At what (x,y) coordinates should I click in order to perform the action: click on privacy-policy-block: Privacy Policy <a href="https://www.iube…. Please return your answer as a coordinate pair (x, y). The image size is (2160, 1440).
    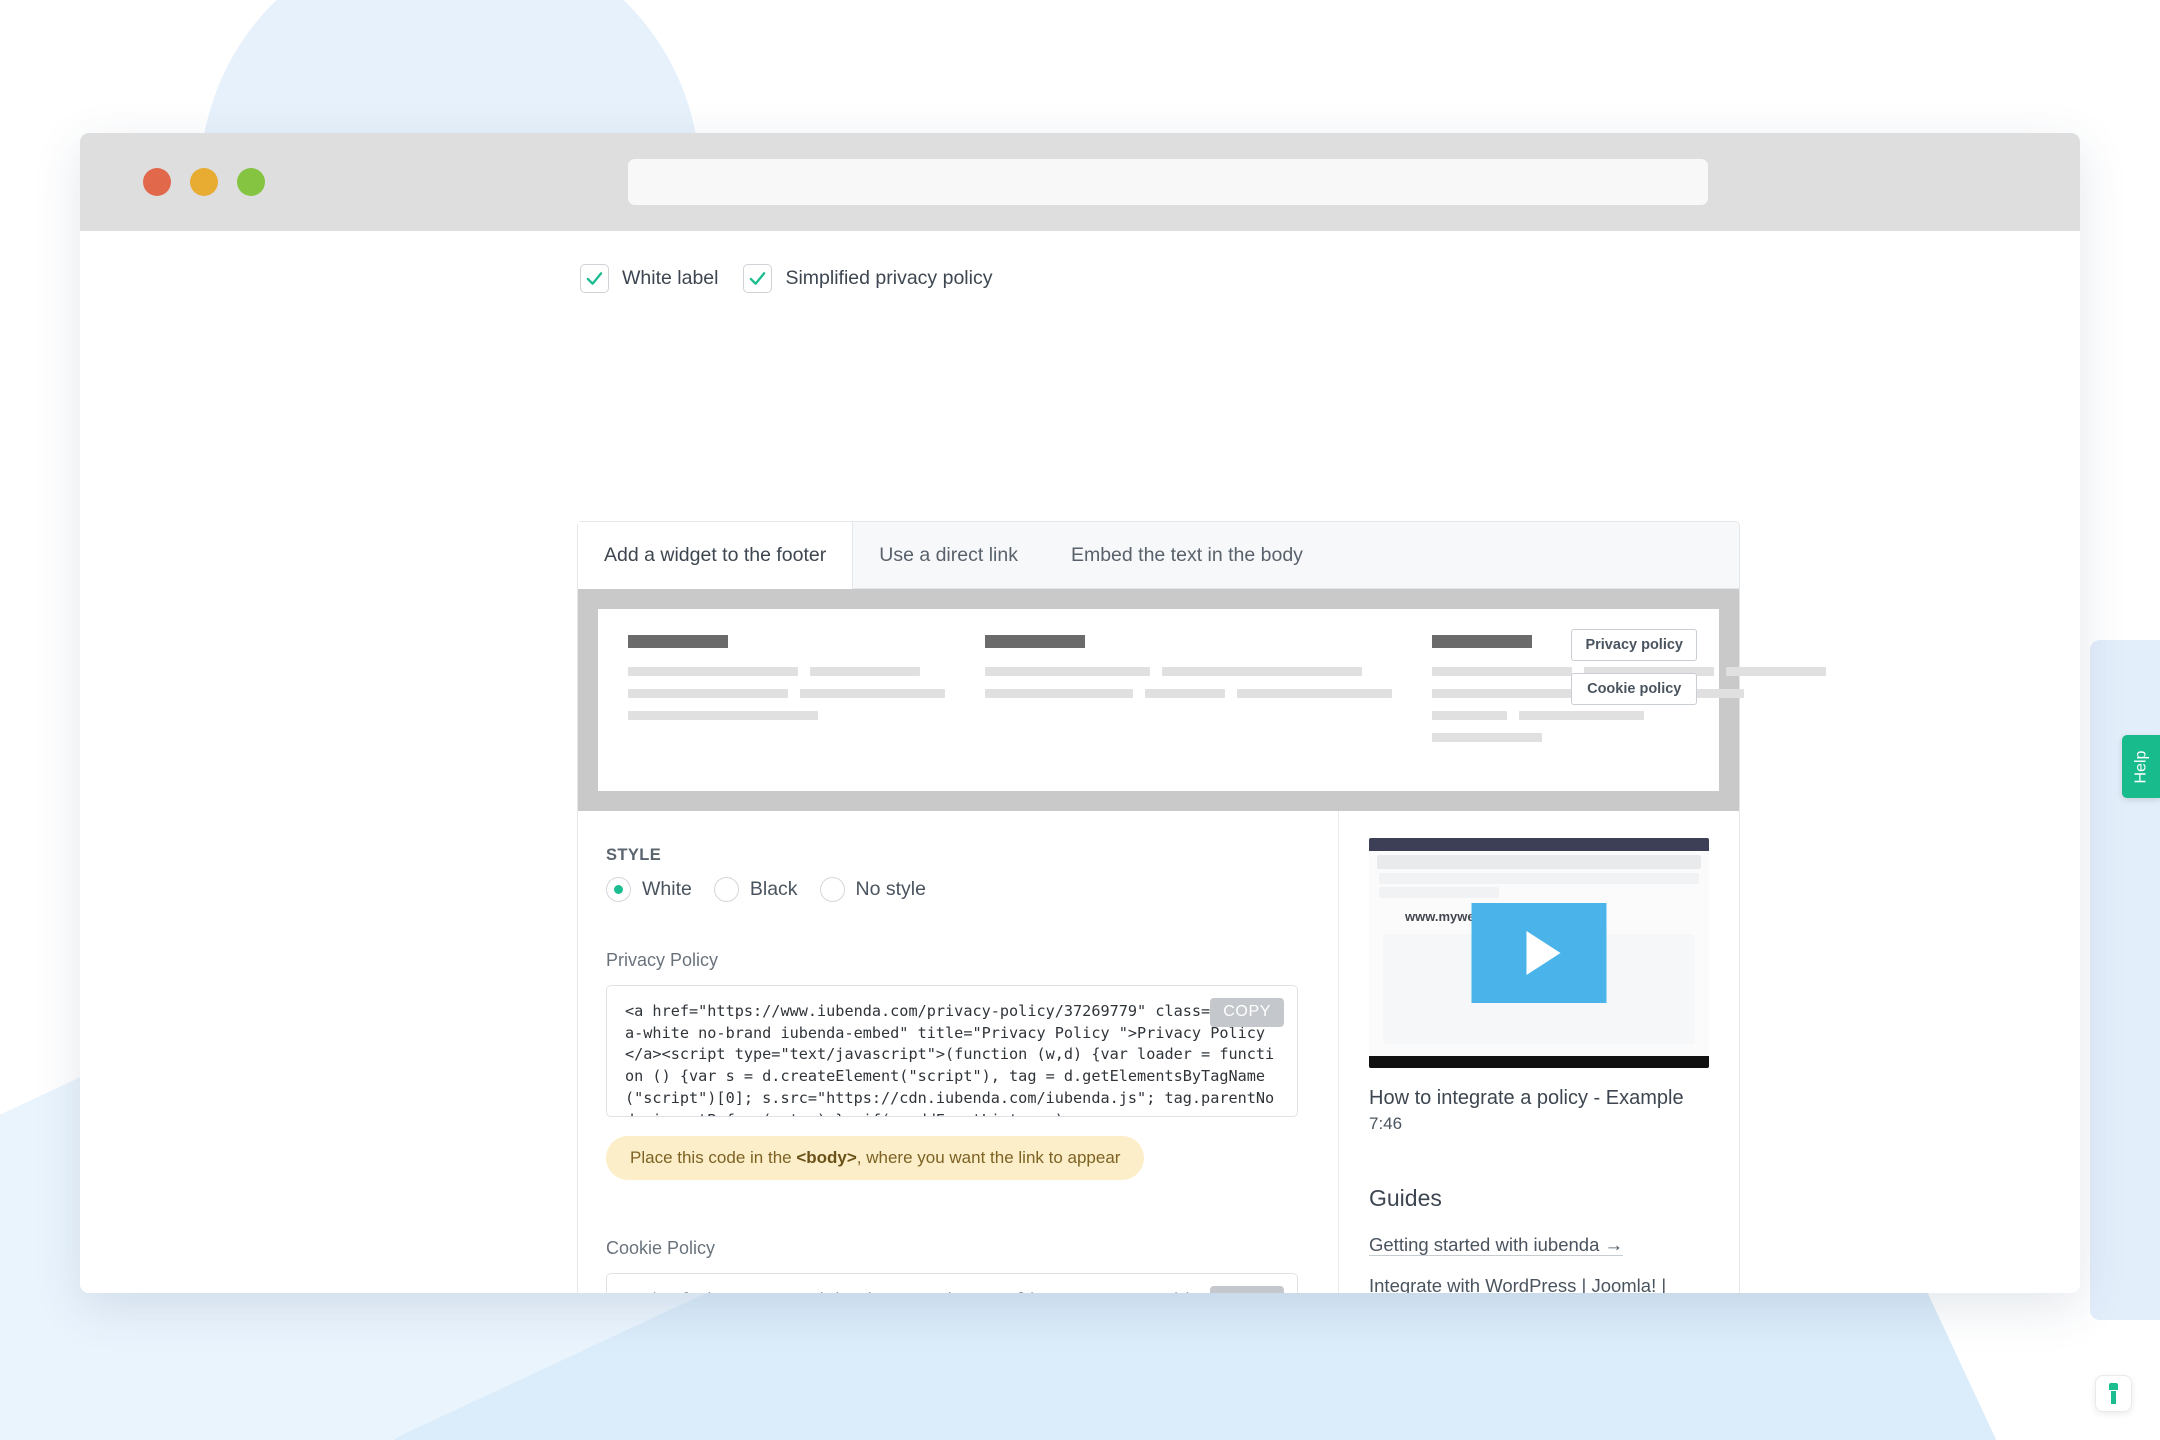
    Looking at the image, I should click on (952, 1065).